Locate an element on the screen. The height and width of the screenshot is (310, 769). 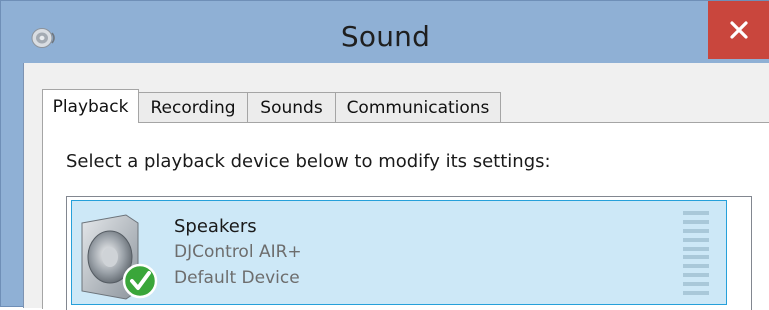
default-check-icon is located at coordinates (140, 281).